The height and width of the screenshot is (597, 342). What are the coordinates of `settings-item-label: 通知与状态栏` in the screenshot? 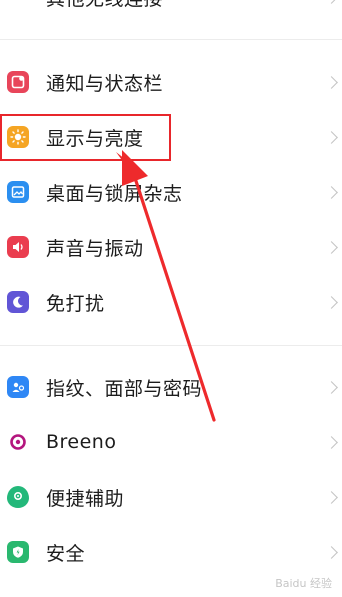 It's located at (105, 83).